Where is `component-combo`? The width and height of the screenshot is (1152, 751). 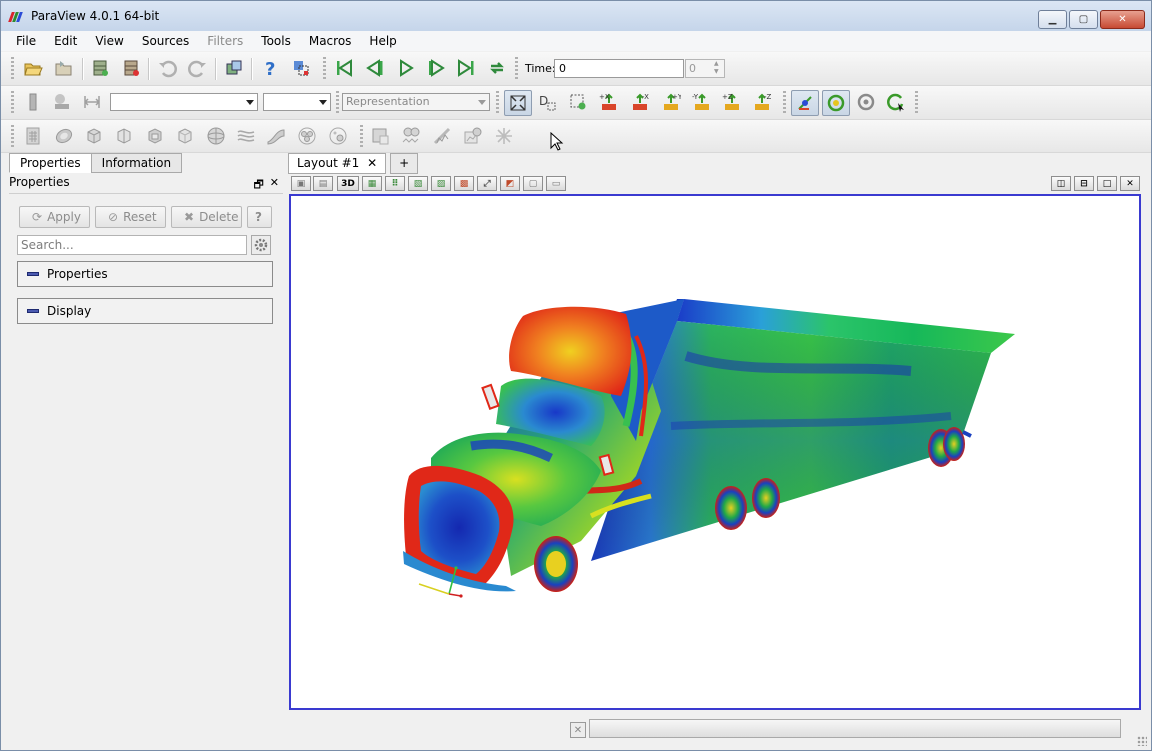 component-combo is located at coordinates (297, 102).